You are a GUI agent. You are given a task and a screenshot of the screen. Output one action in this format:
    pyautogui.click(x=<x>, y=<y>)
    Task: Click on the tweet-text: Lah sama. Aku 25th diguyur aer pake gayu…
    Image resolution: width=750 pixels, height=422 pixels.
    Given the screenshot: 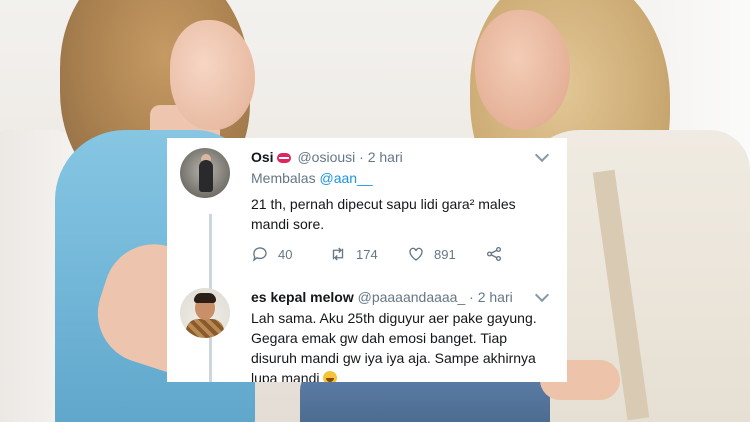 What is the action you would take?
    pyautogui.click(x=402, y=345)
    